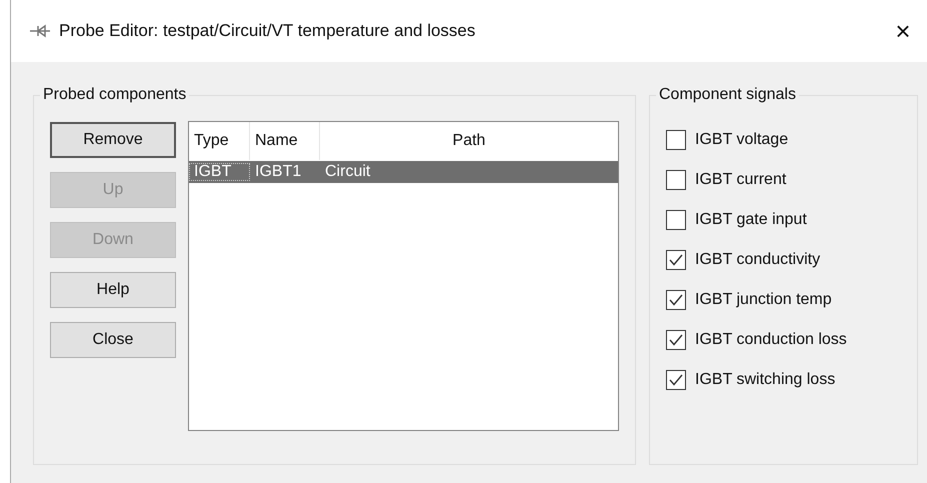  What do you see at coordinates (219, 172) in the screenshot?
I see `table-cell: IGBT` at bounding box center [219, 172].